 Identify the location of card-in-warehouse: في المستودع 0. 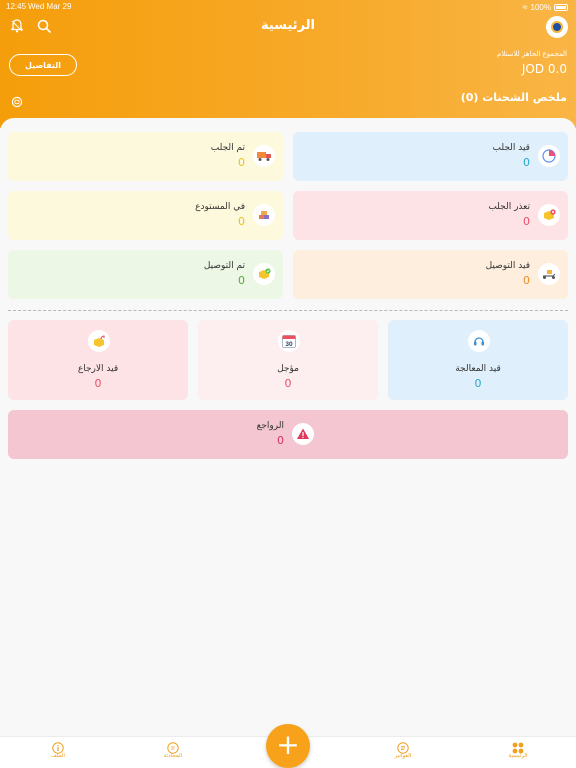
(145, 215).